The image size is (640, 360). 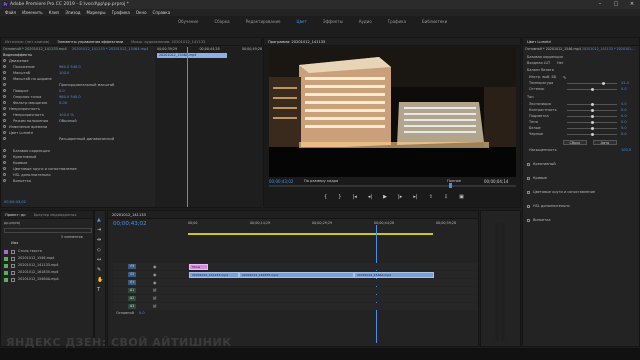 I want to click on effect-row: Креативный, so click(x=78, y=157).